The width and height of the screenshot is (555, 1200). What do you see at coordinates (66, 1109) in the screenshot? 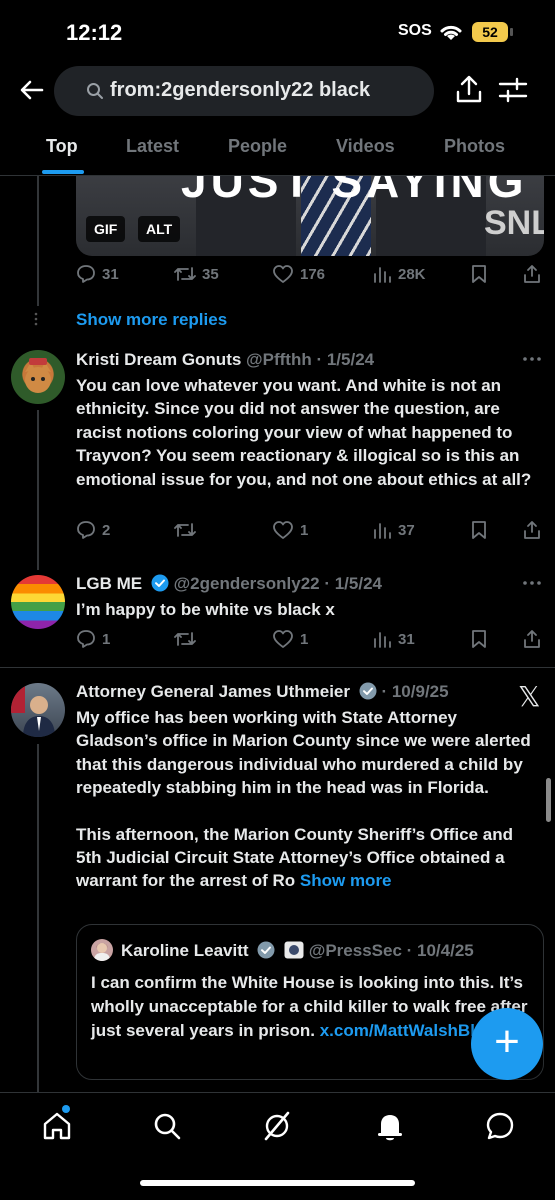
I see `notification-dot` at bounding box center [66, 1109].